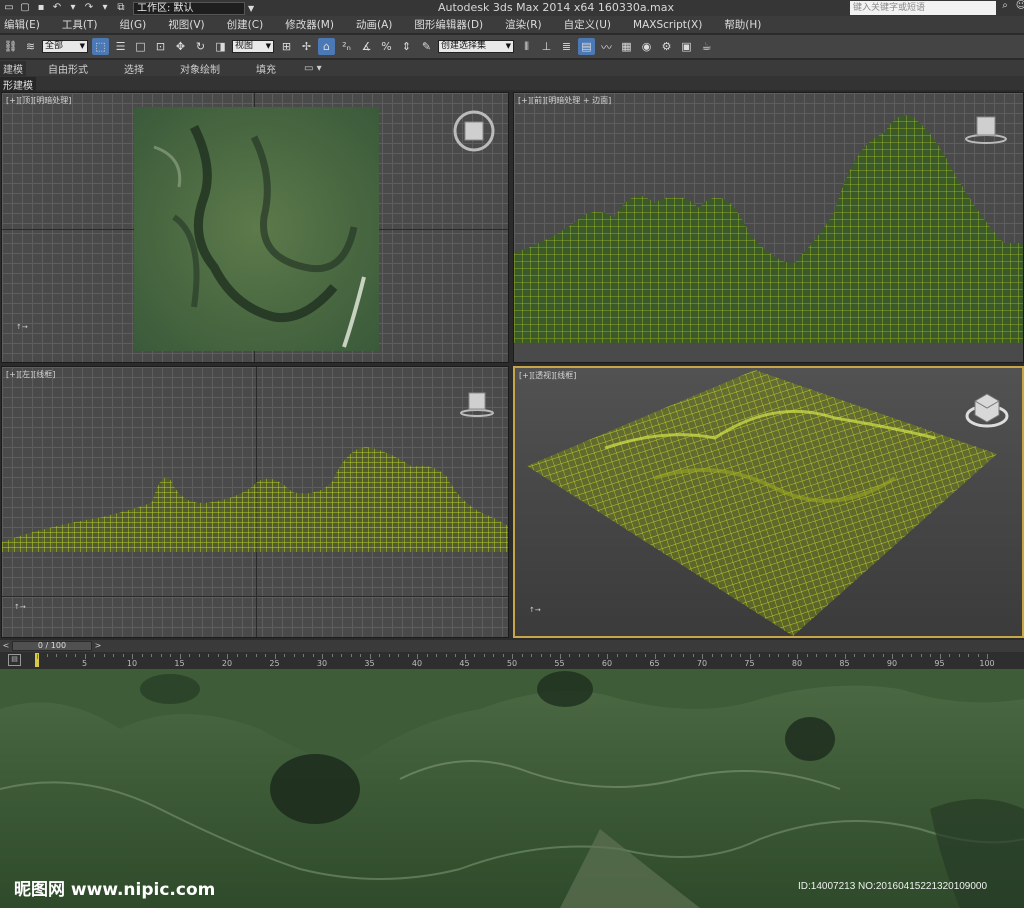  I want to click on terrain-front-mesh, so click(768, 238).